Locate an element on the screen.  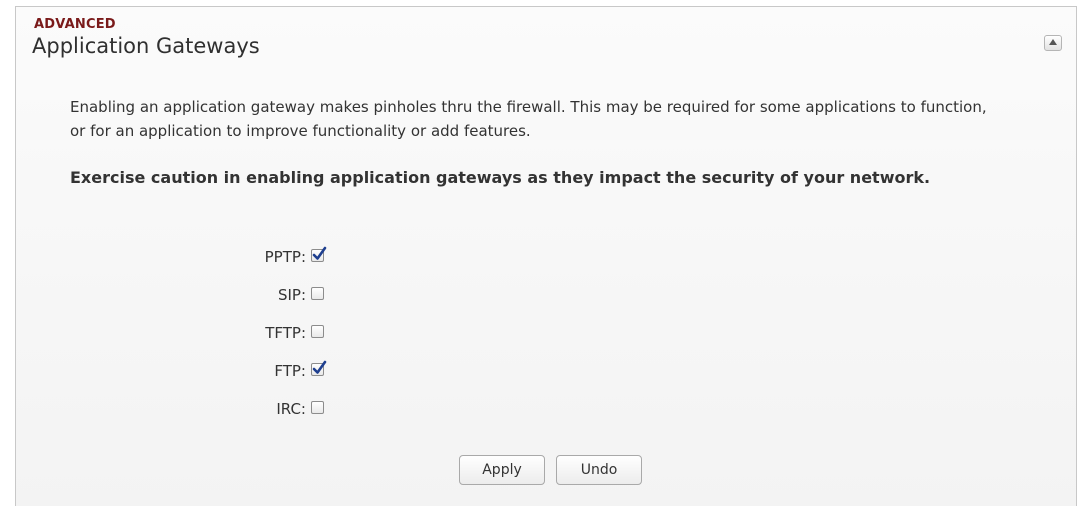
tftp-checkbox is located at coordinates (317, 331).